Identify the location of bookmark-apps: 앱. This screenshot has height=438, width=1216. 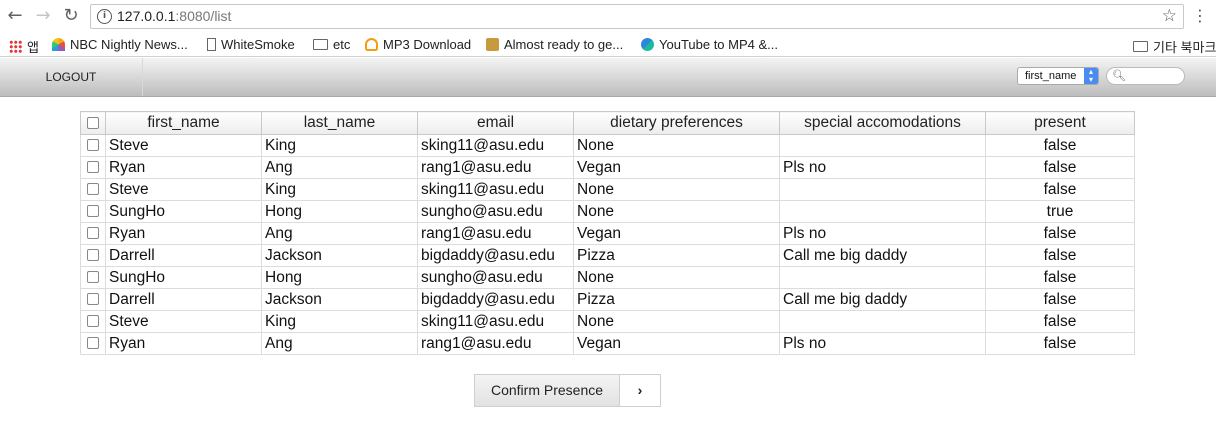
(24, 46).